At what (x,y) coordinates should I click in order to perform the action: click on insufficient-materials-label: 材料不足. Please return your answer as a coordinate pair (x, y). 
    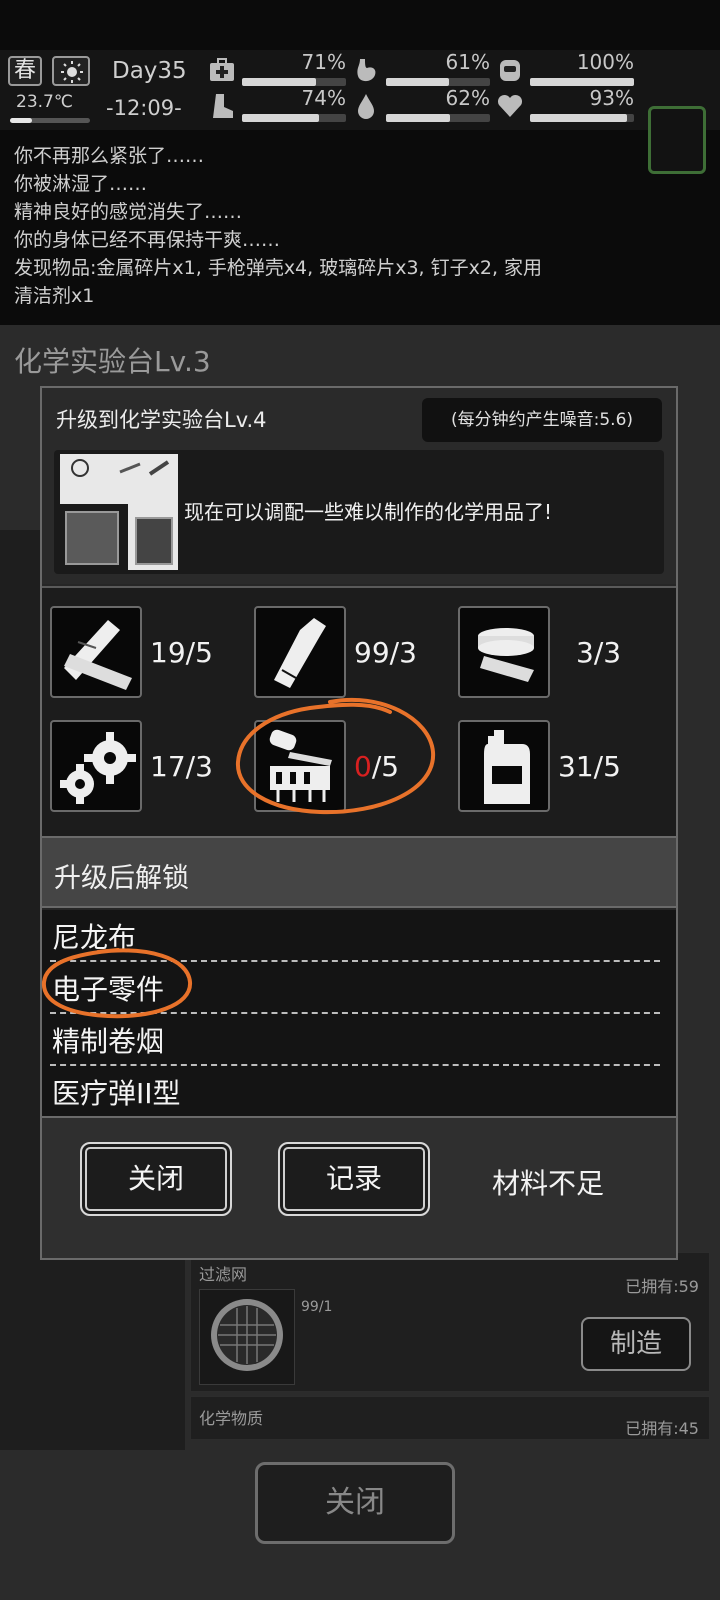
    Looking at the image, I should click on (548, 1183).